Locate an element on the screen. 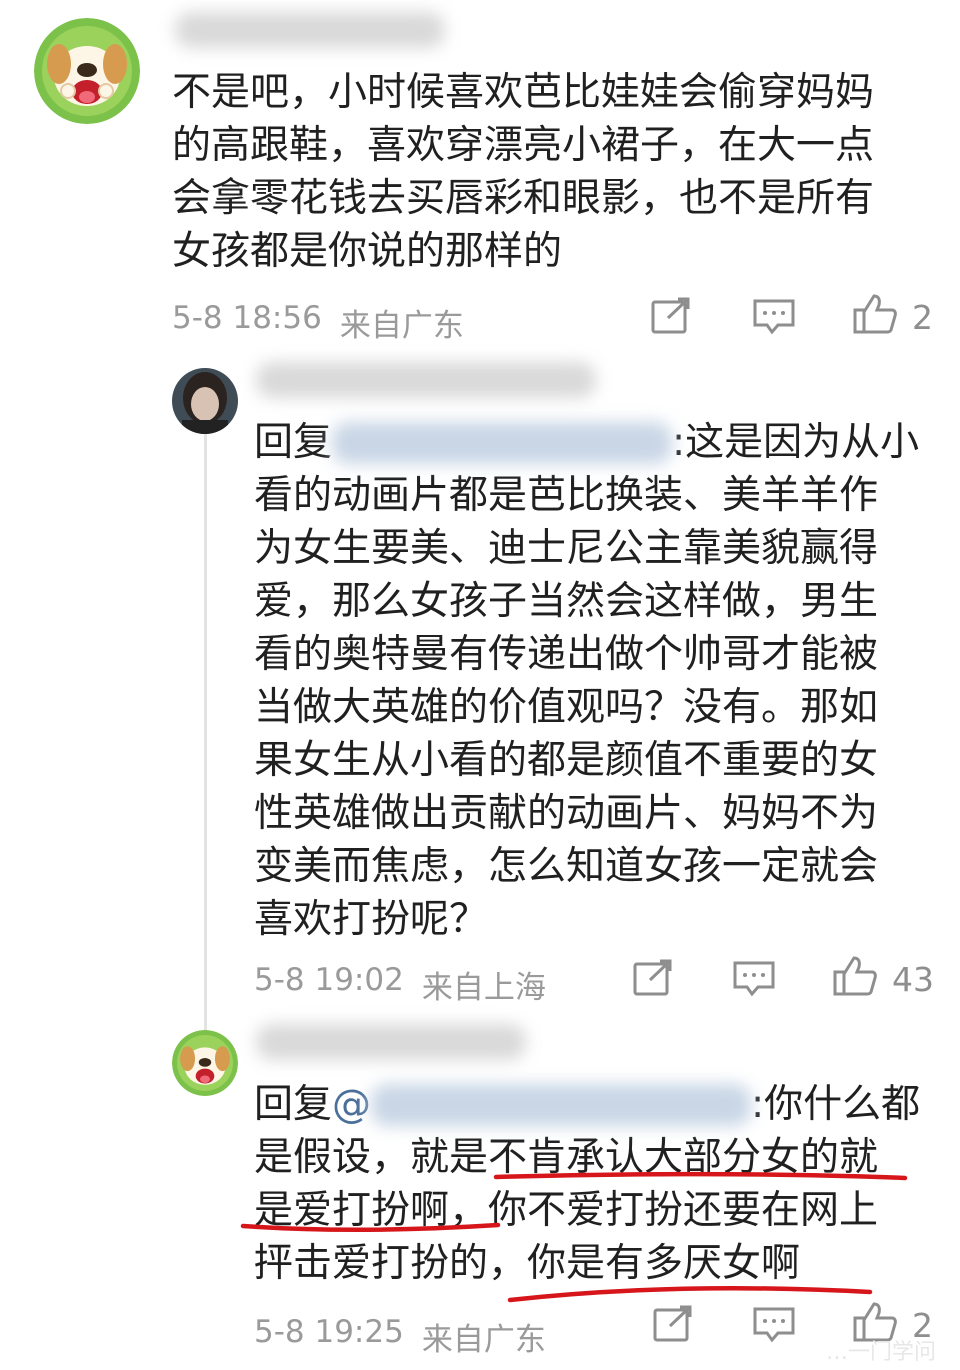  location: 来自上海 is located at coordinates (483, 988).